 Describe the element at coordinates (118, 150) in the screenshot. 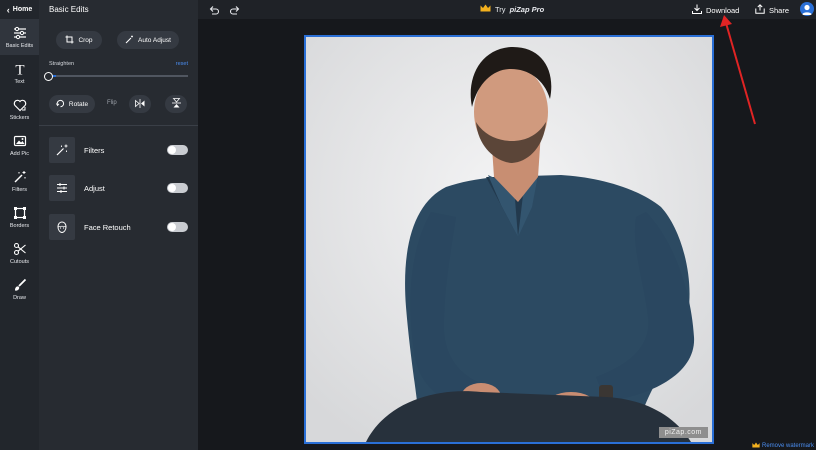

I see `filters-tool-row: Filters` at that location.